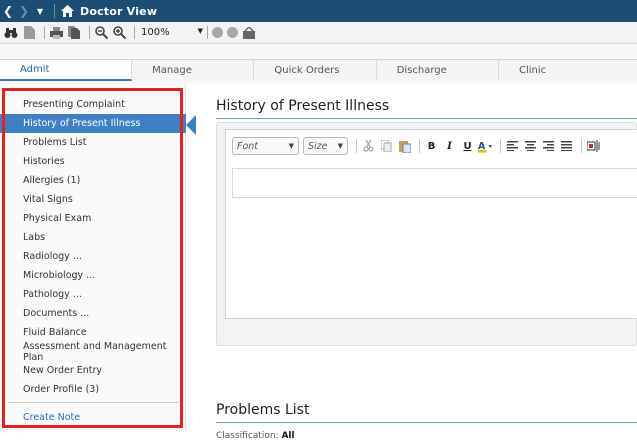 The height and width of the screenshot is (442, 637). Describe the element at coordinates (249, 33) in the screenshot. I see `signature-icon` at that location.